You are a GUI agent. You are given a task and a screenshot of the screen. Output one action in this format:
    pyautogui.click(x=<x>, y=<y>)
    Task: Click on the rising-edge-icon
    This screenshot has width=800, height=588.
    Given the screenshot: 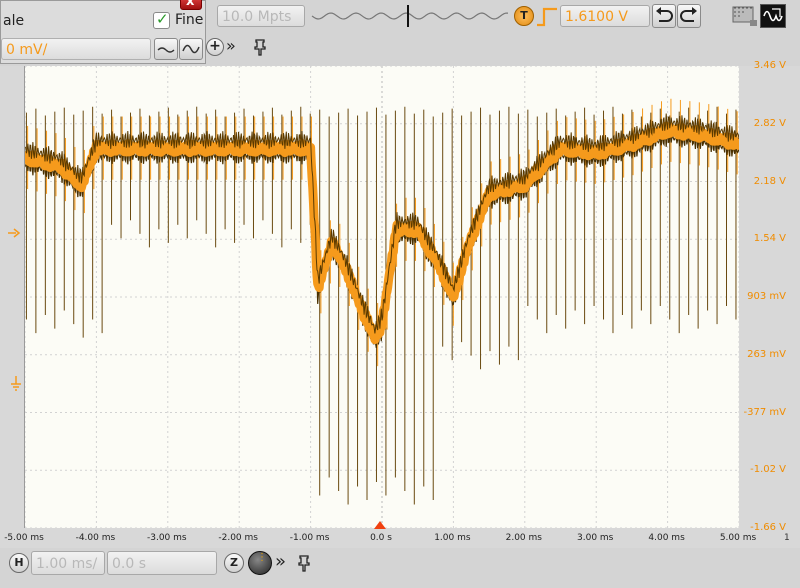 What is the action you would take?
    pyautogui.click(x=547, y=17)
    